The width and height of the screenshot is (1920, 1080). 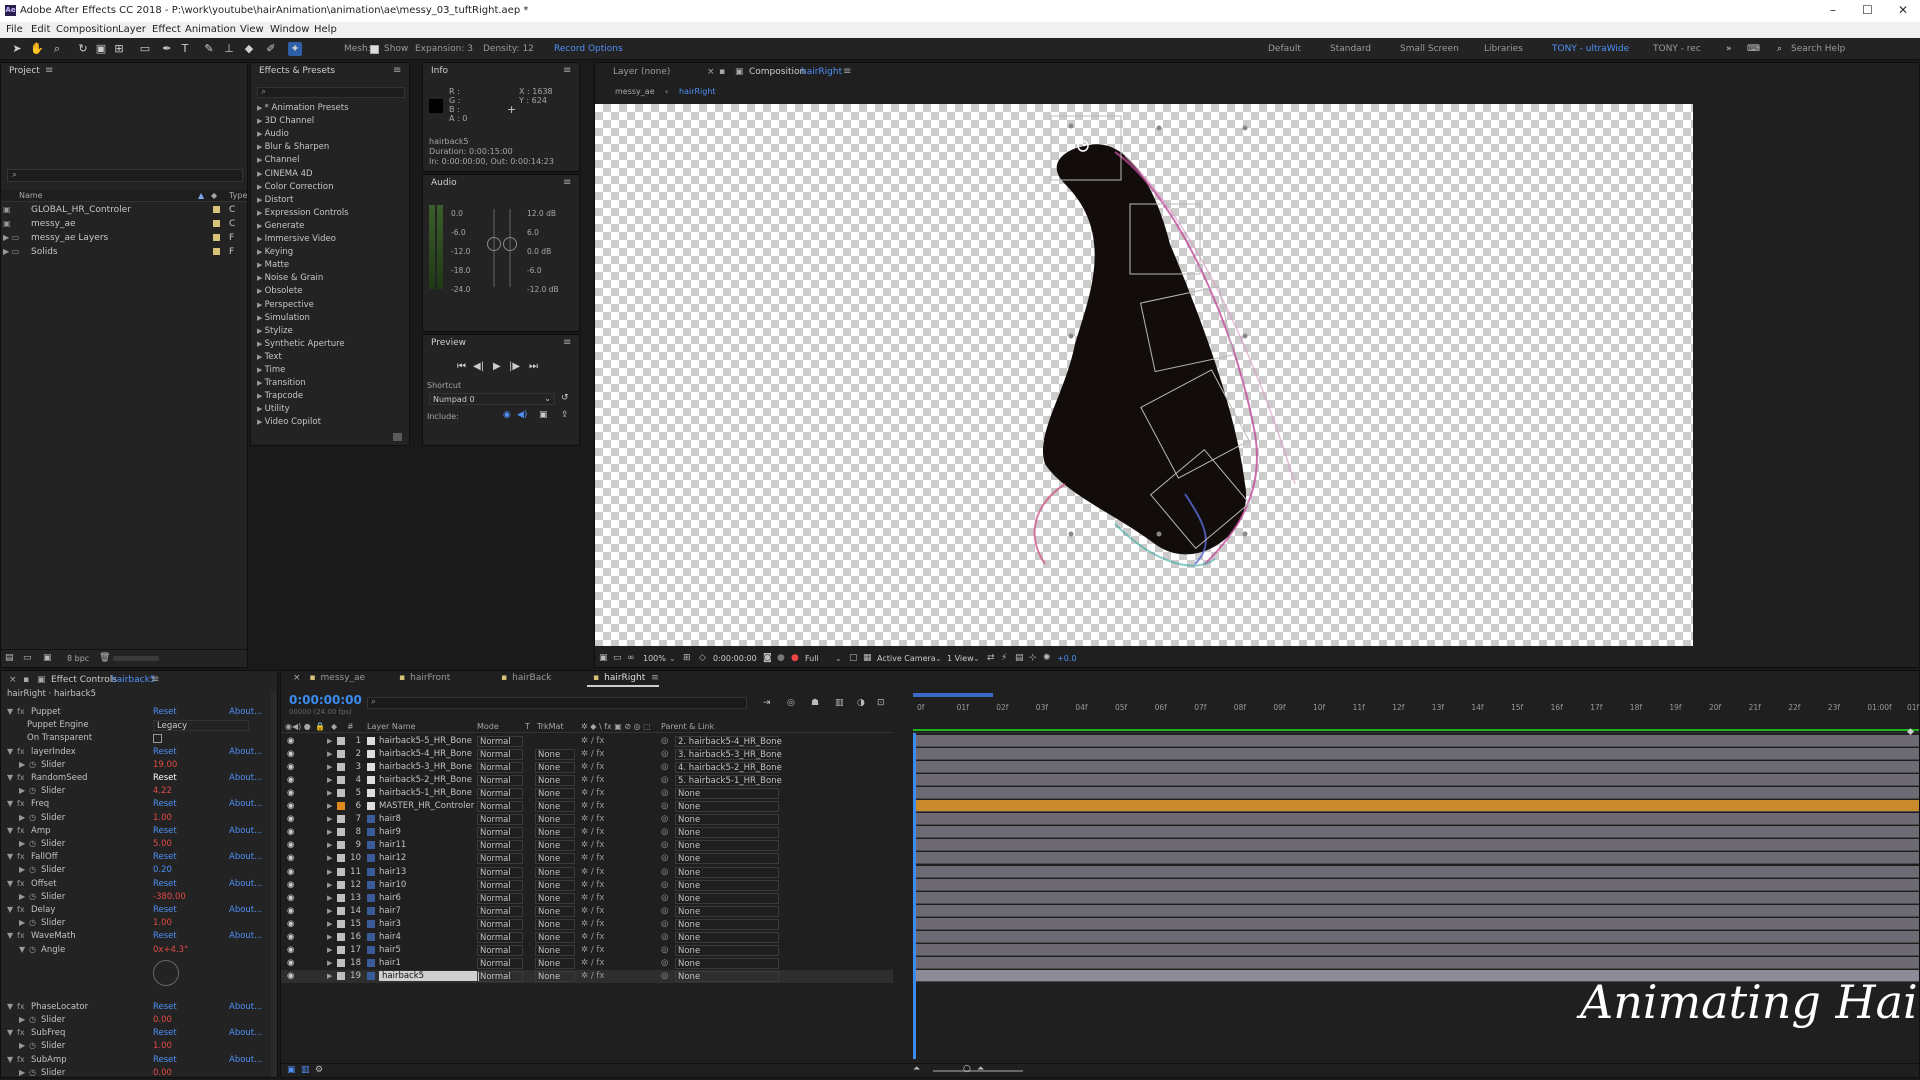 I want to click on workspace-small-screen: Small Screen, so click(x=1429, y=49).